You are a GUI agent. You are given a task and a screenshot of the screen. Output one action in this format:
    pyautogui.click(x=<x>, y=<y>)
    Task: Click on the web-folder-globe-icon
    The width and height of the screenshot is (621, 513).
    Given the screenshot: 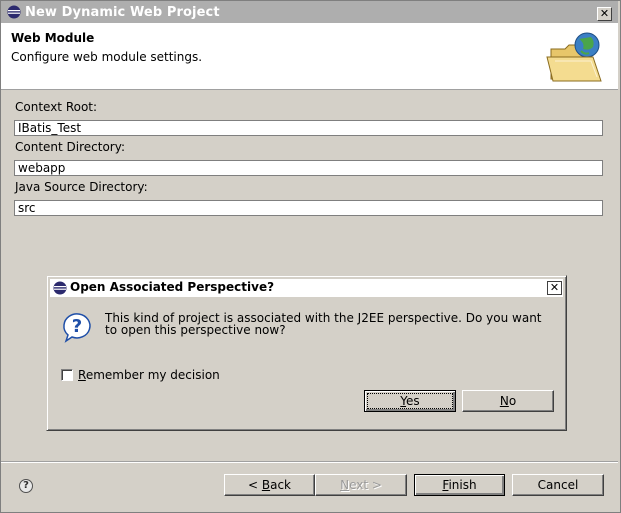 What is the action you would take?
    pyautogui.click(x=574, y=57)
    